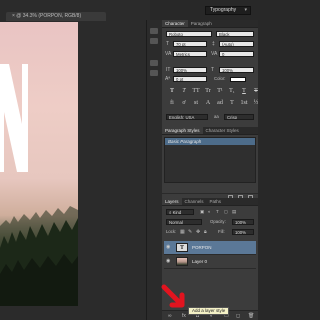 The width and height of the screenshot is (320, 320). I want to click on kerning-field: Metrics, so click(190, 54).